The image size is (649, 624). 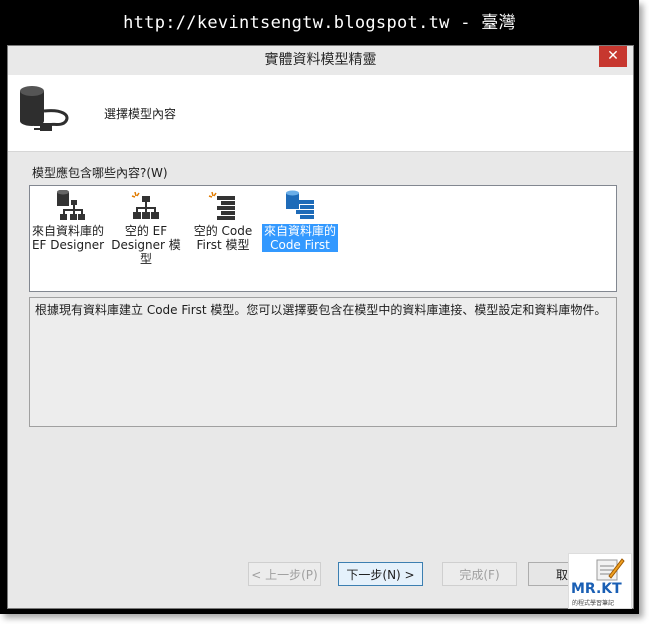 I want to click on database-plug-icon, so click(x=44, y=108).